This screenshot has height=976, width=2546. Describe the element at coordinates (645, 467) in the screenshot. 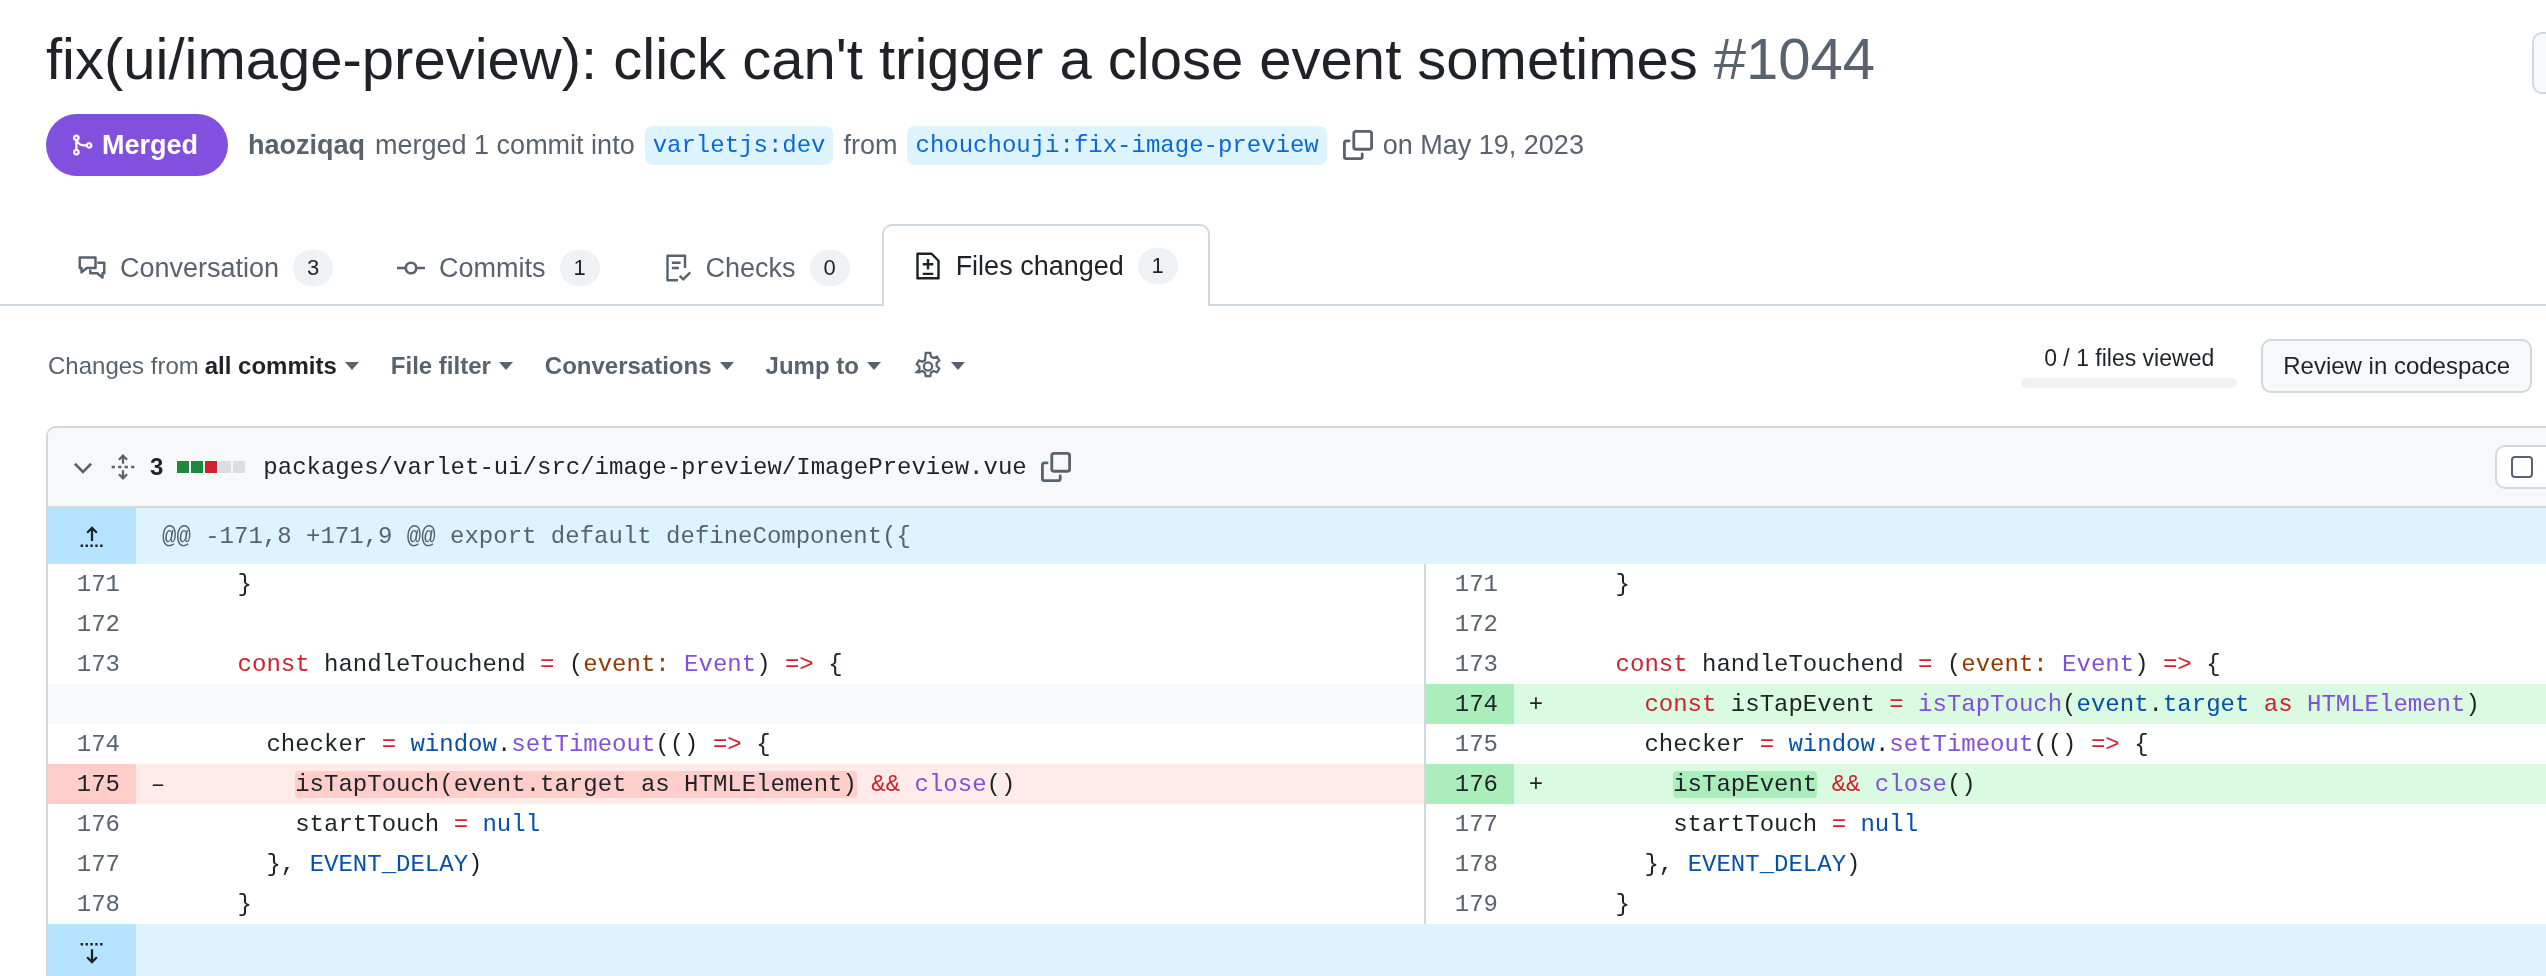

I see `file-path: packages/varlet-ui/src/image-preview/ImagePreview.vue` at that location.